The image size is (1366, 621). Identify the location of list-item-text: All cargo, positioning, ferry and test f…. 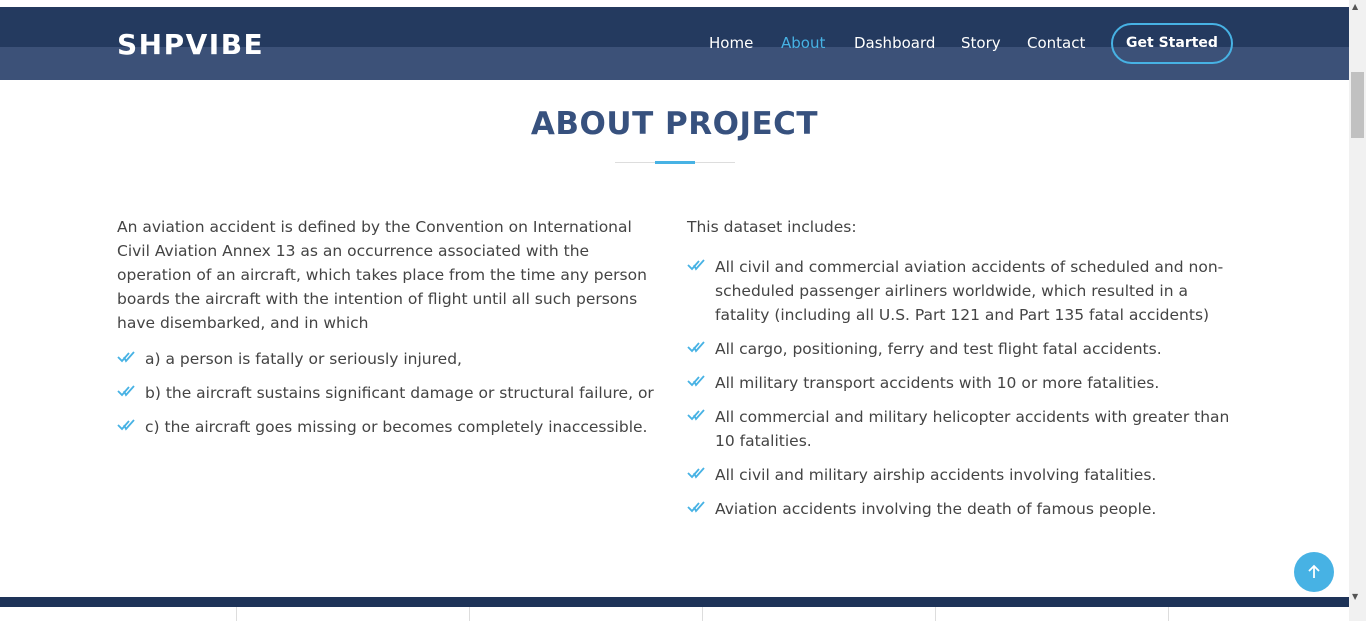
(938, 349).